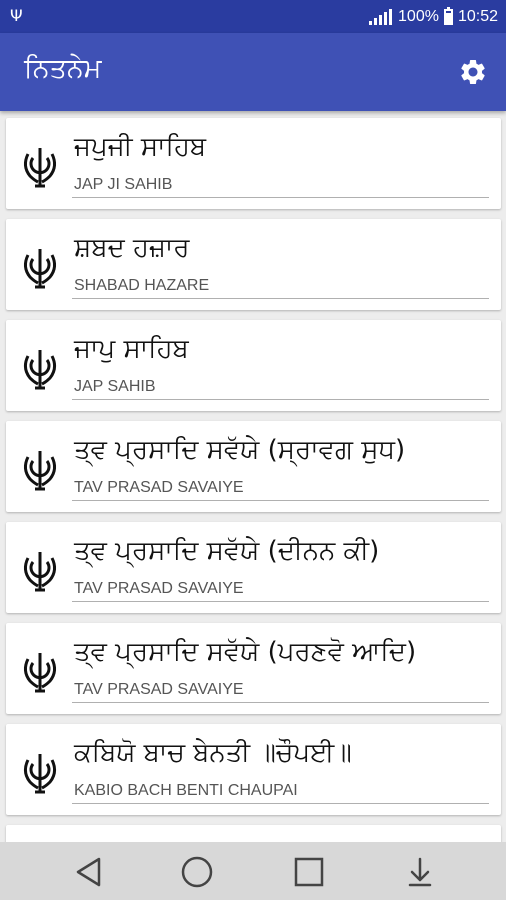 The height and width of the screenshot is (900, 506). I want to click on status-bar: Ψ 100% 10:52, so click(253, 16).